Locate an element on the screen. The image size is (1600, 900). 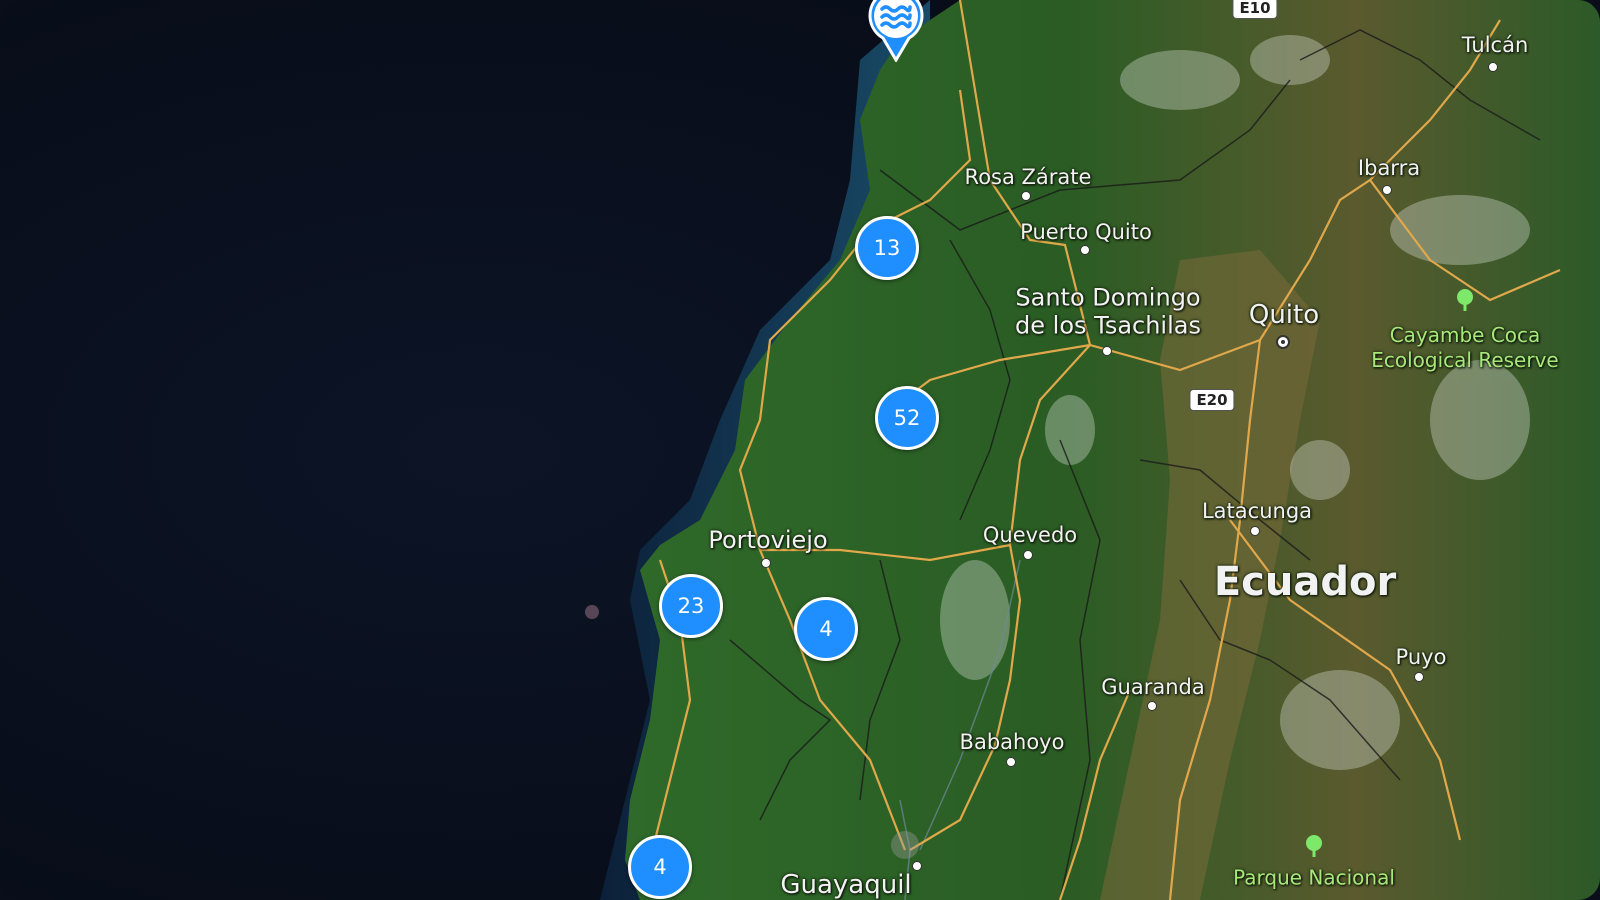
water-pin-marker is located at coordinates (896, 31).